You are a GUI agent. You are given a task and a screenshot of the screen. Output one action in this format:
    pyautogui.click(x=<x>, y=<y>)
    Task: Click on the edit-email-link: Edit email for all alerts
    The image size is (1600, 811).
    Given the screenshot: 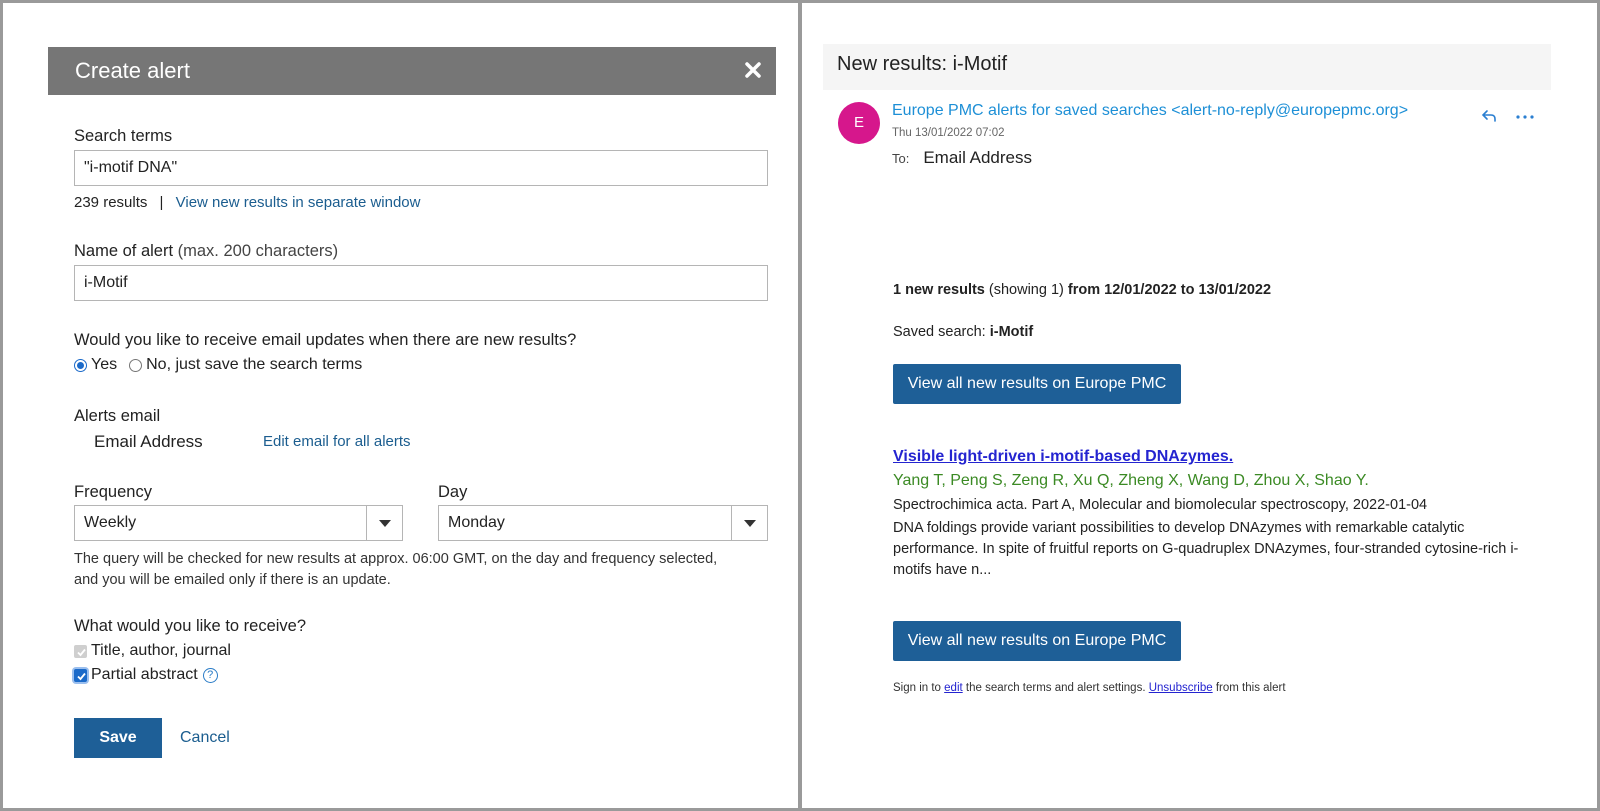 What is the action you would take?
    pyautogui.click(x=337, y=441)
    